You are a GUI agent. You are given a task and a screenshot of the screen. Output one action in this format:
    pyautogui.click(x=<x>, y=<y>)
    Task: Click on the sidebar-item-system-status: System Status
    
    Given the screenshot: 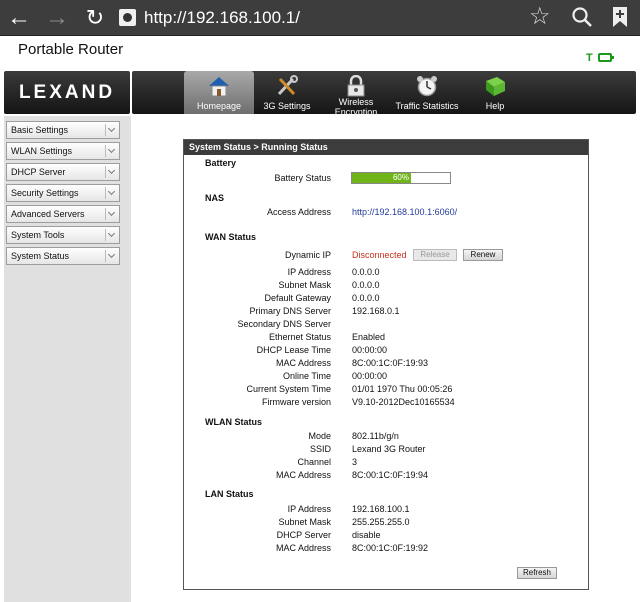 What is the action you would take?
    pyautogui.click(x=63, y=256)
    